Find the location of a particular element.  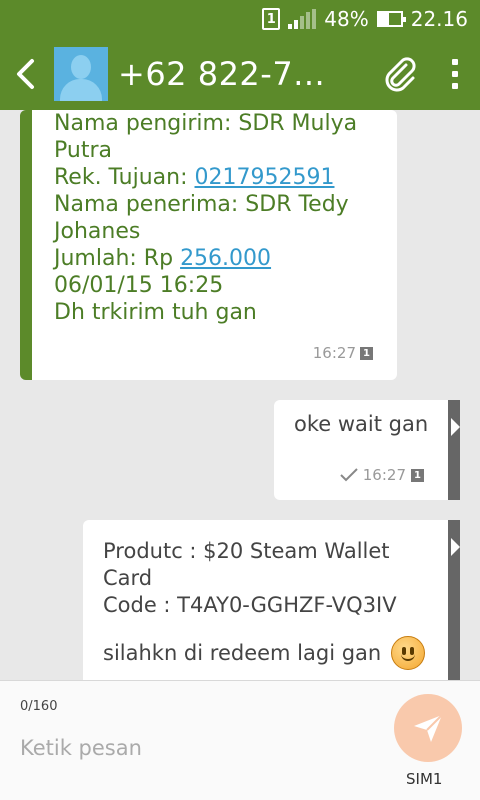

attach-button is located at coordinates (400, 74).